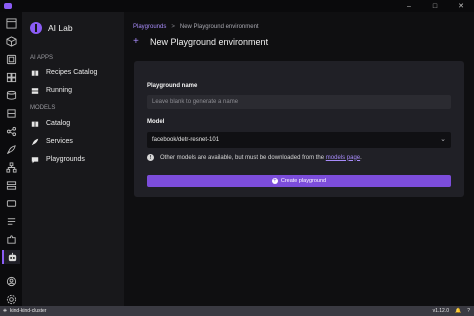  What do you see at coordinates (219, 27) in the screenshot?
I see `breadcrumb-current: New Playground environment` at bounding box center [219, 27].